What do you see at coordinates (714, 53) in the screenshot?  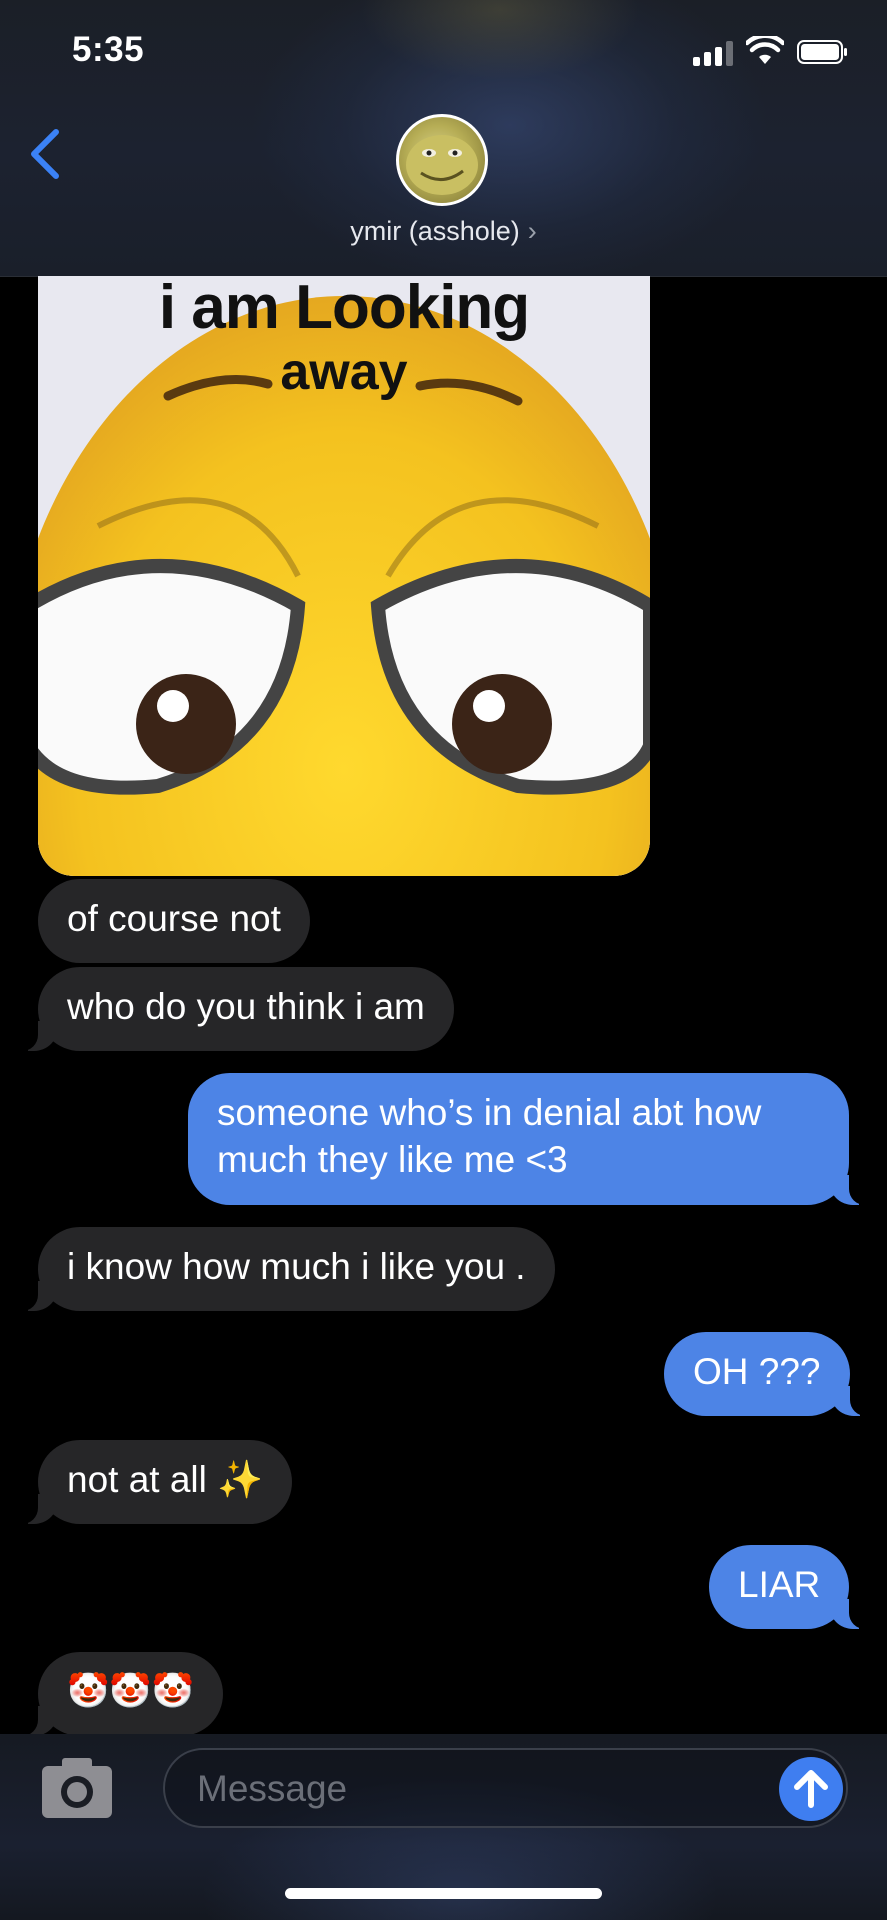 I see `cellular-signal-icon` at bounding box center [714, 53].